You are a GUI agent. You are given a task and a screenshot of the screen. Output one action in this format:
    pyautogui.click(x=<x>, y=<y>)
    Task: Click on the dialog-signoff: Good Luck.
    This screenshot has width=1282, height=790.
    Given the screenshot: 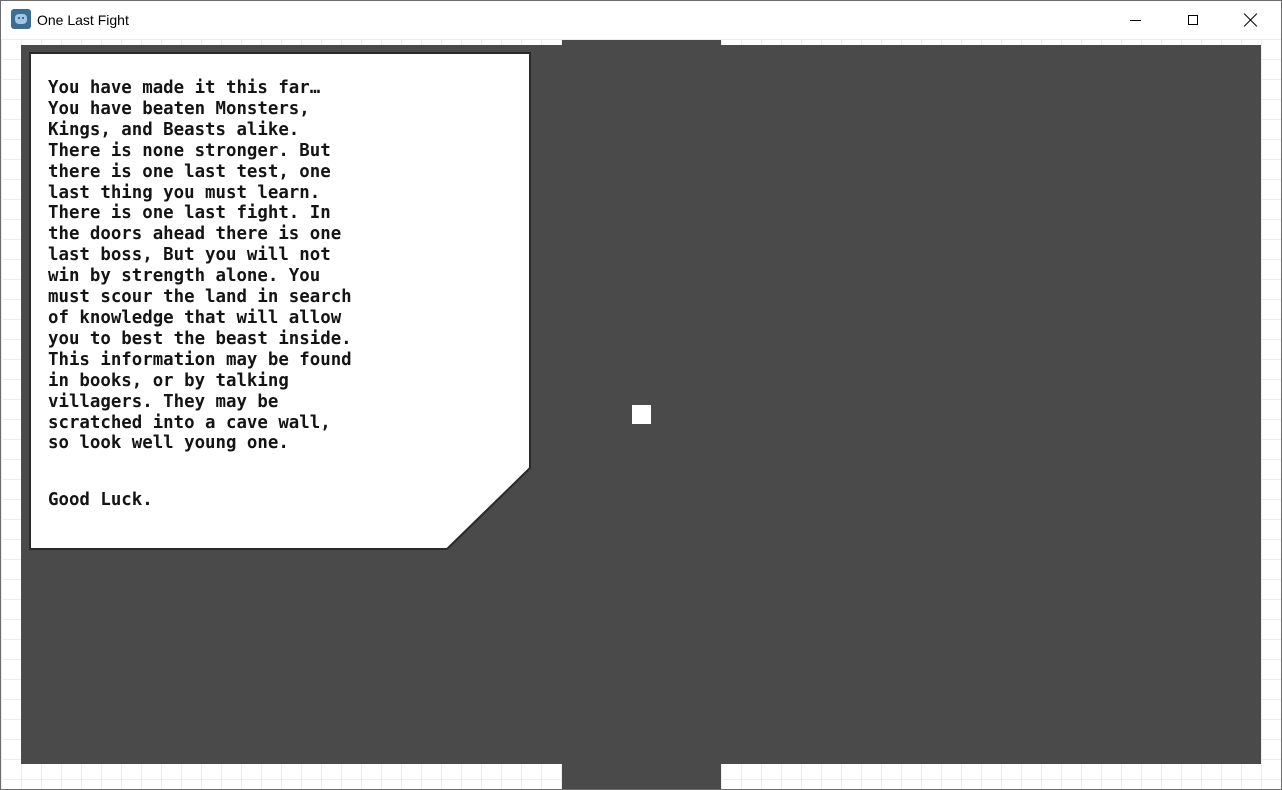 What is the action you would take?
    pyautogui.click(x=100, y=500)
    